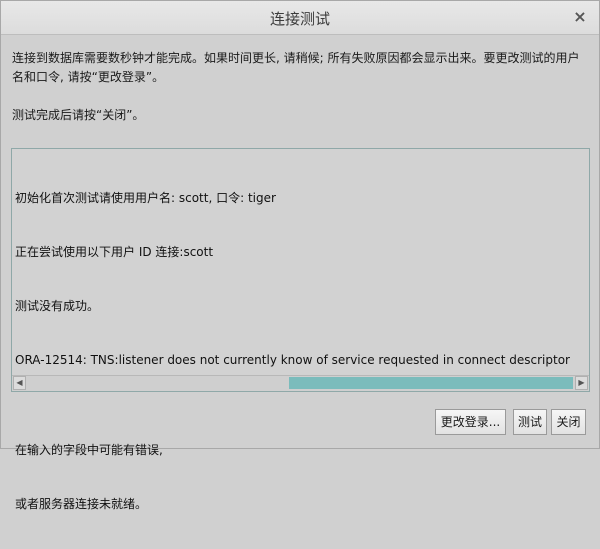 The height and width of the screenshot is (549, 600). I want to click on scroll-left-icon: ◀, so click(19, 383).